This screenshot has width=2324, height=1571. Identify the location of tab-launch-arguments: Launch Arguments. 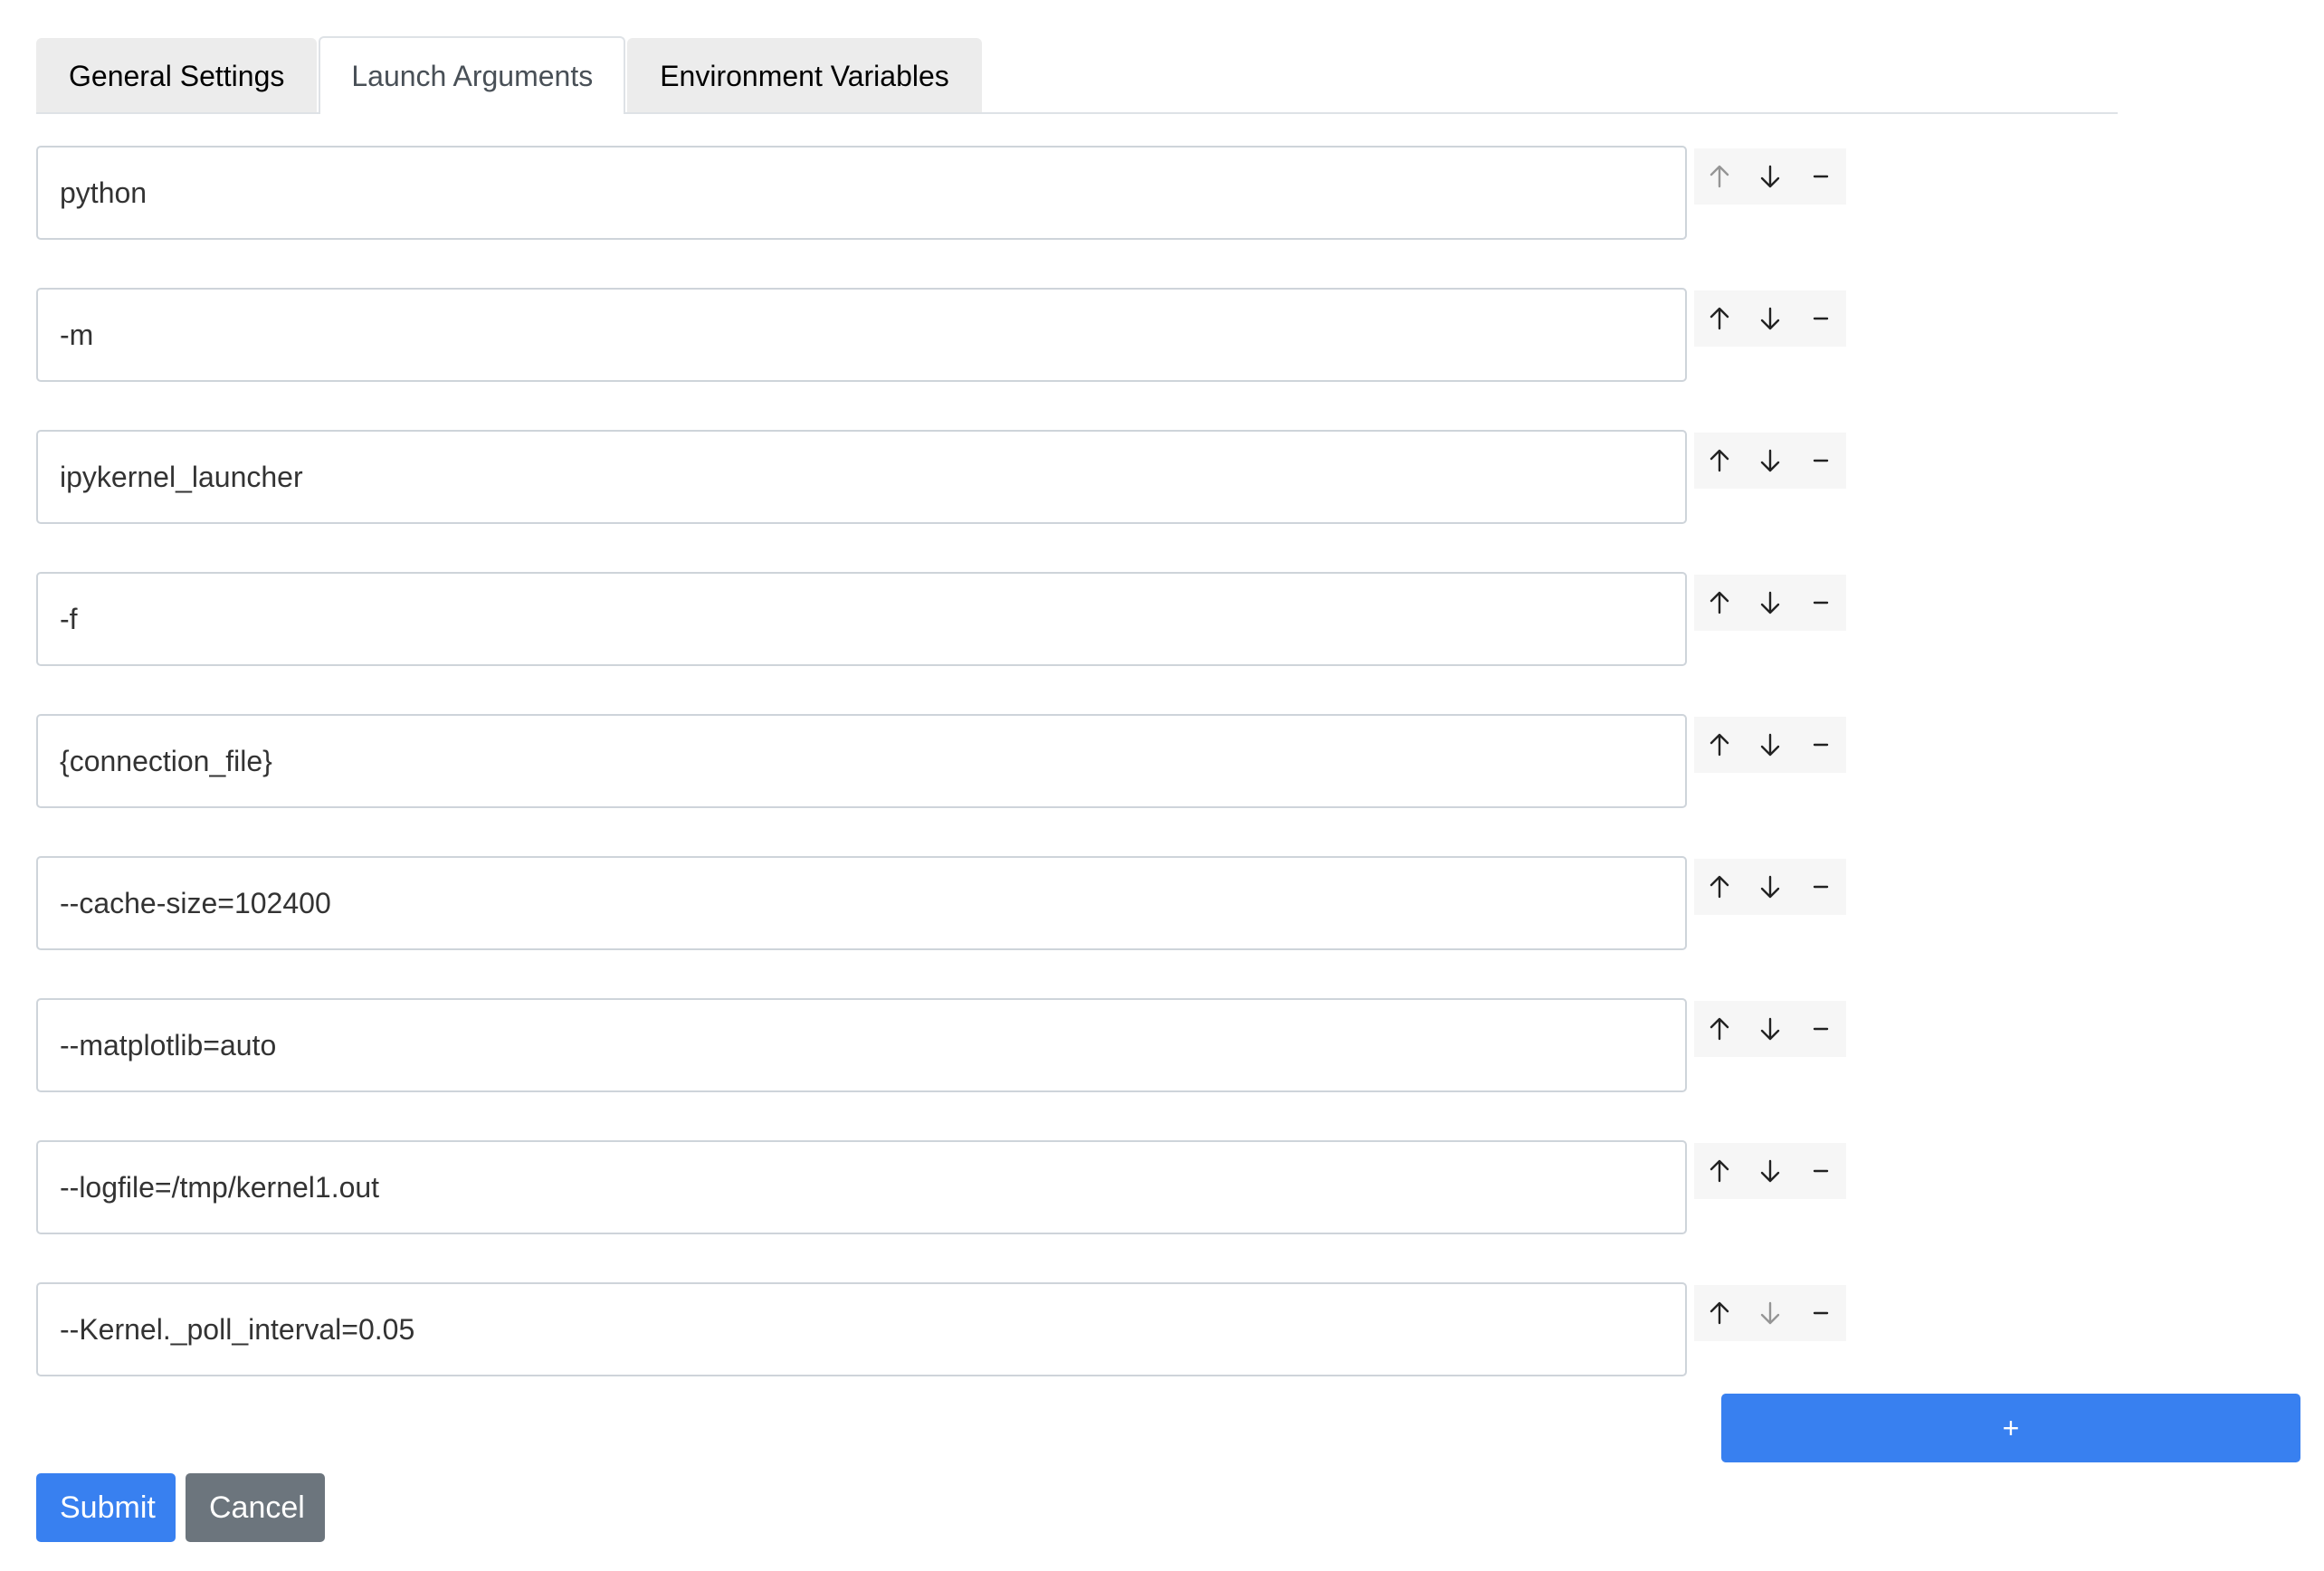
(473, 75).